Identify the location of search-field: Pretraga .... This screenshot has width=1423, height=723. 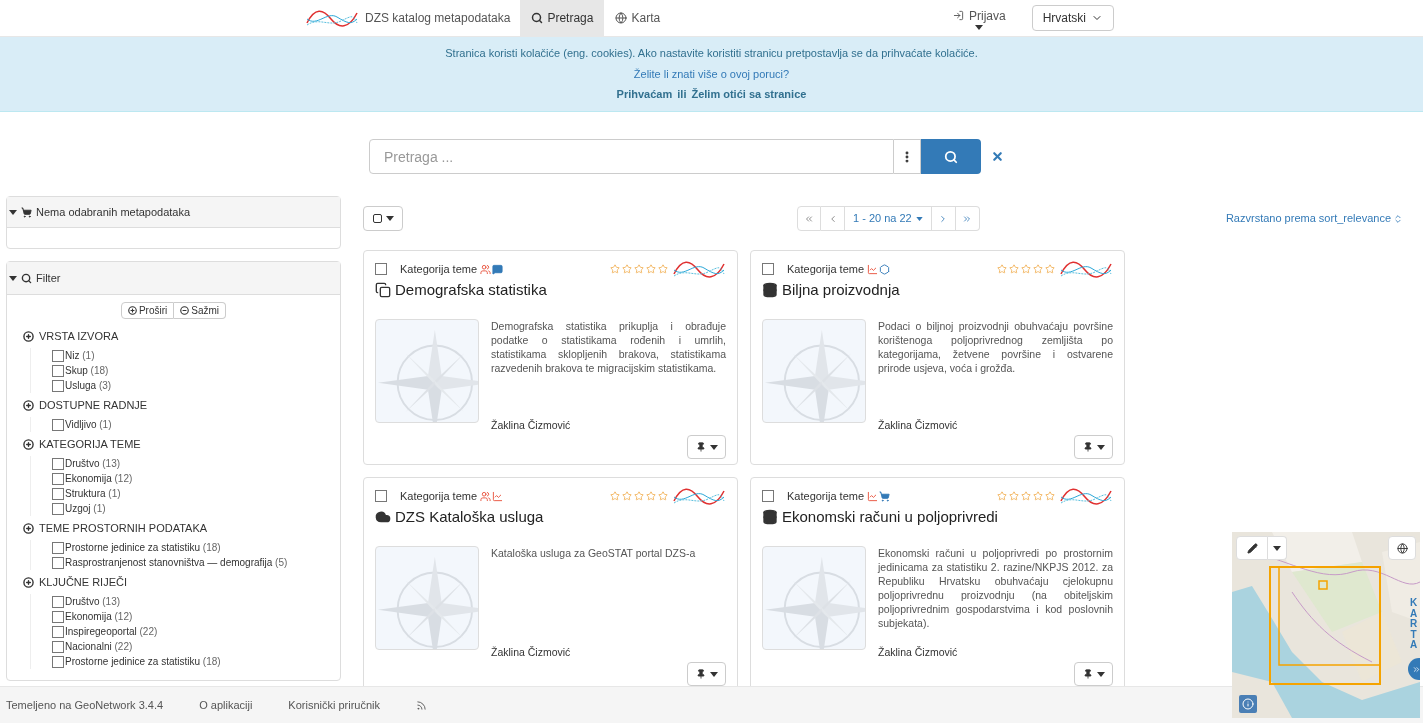
(631, 156).